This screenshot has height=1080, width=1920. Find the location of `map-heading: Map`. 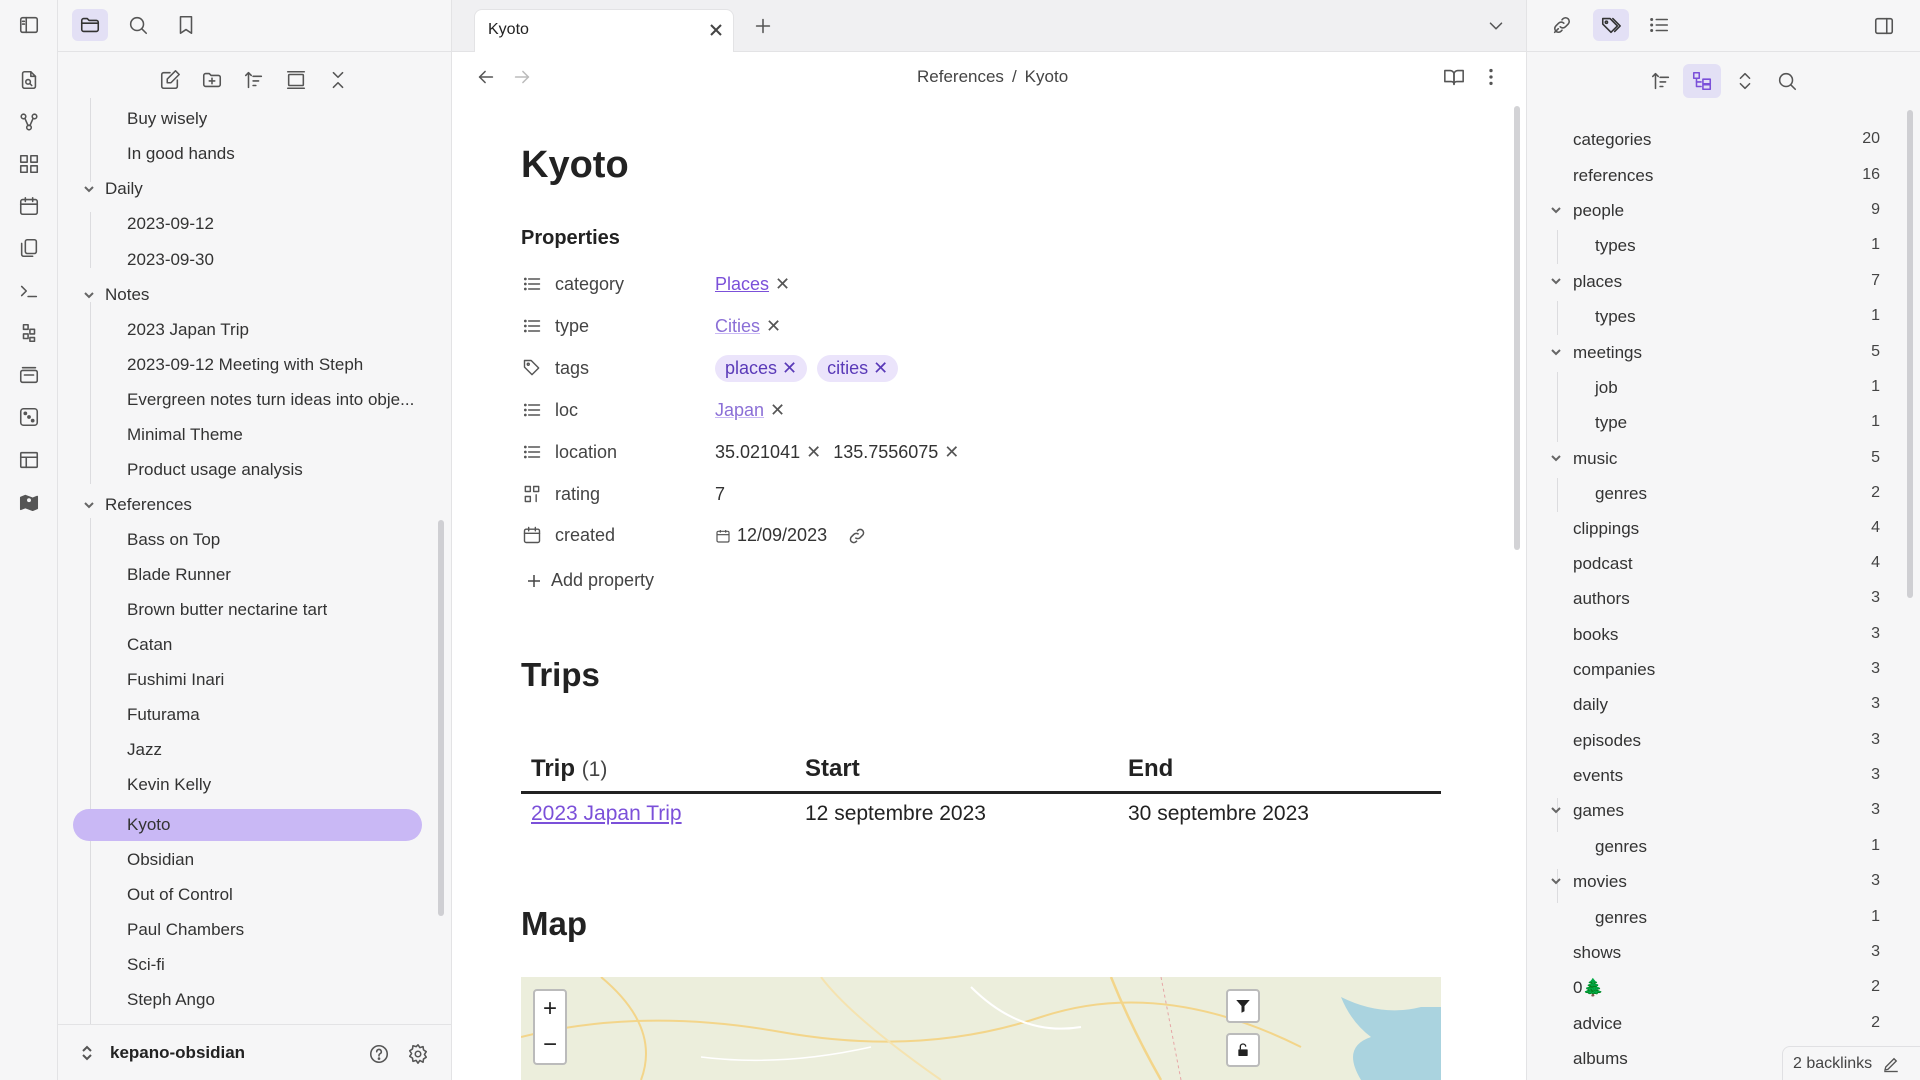

map-heading: Map is located at coordinates (554, 924).